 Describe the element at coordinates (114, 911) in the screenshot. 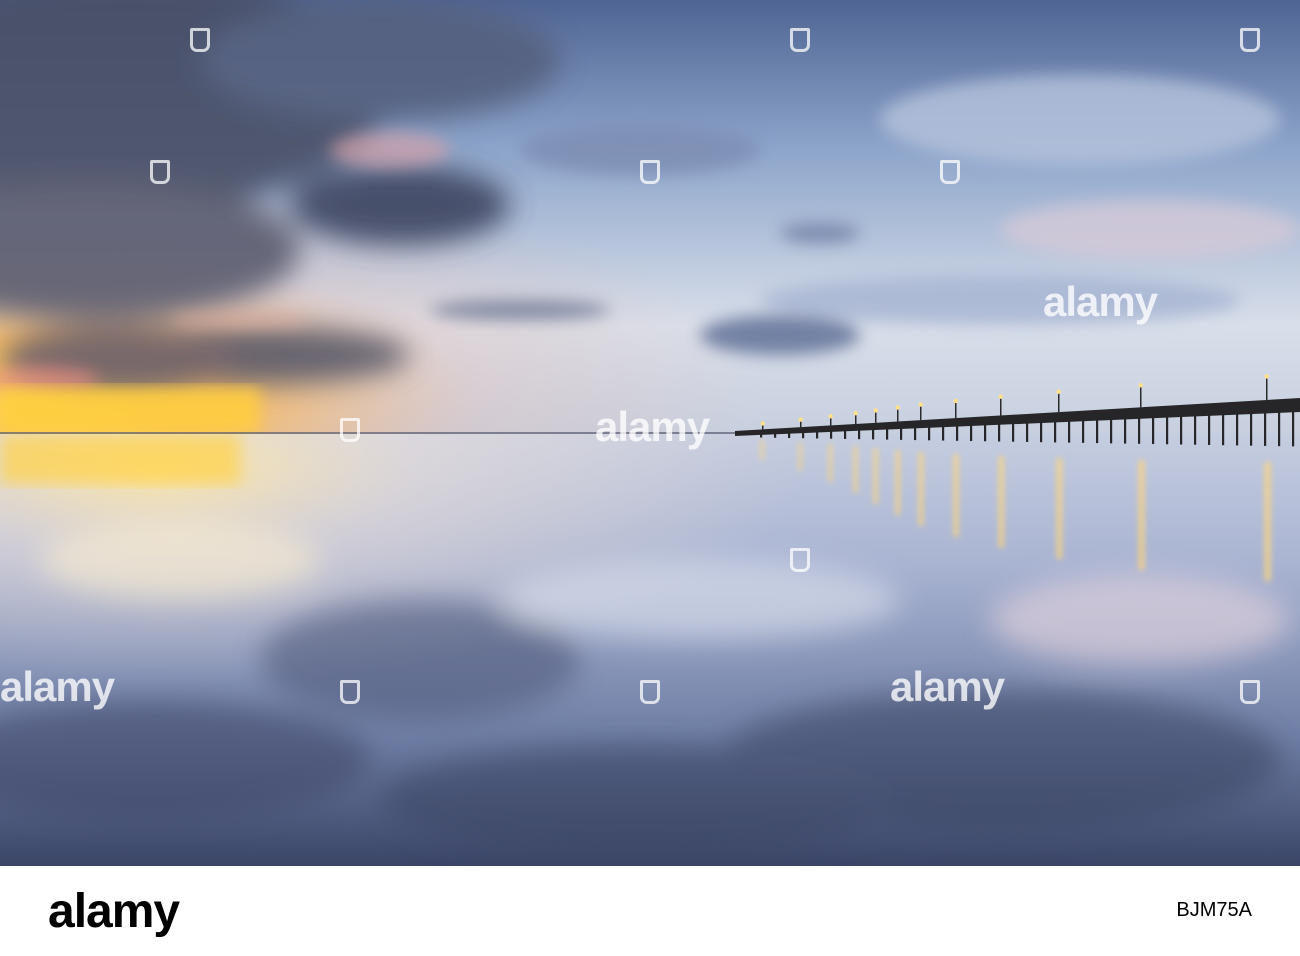

I see `alamy-logo: alamy` at that location.